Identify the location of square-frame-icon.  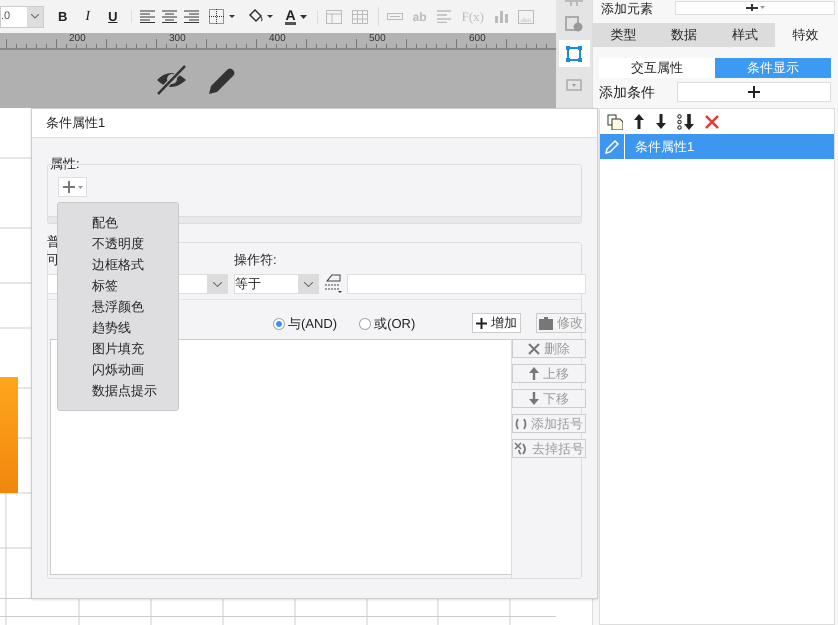
(574, 54).